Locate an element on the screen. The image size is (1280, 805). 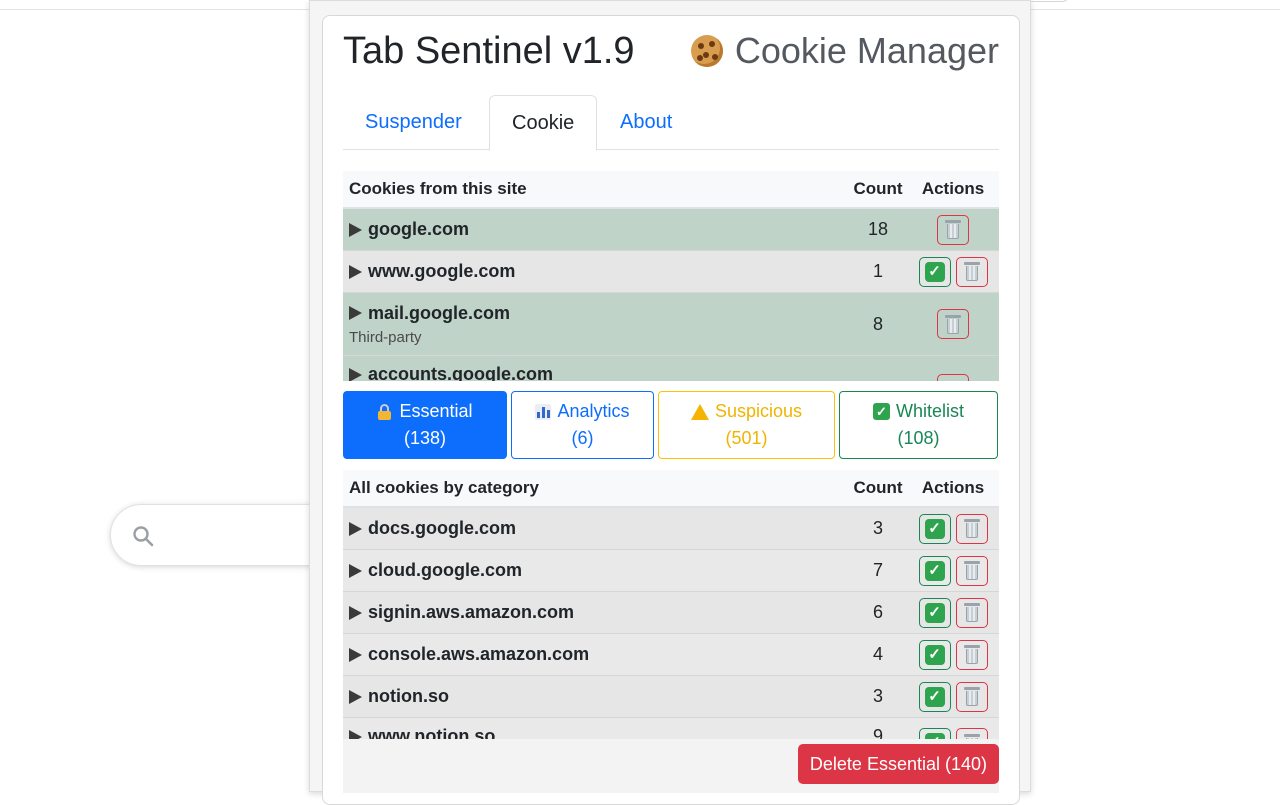
column-header-name: Cookies from this site is located at coordinates (438, 188).